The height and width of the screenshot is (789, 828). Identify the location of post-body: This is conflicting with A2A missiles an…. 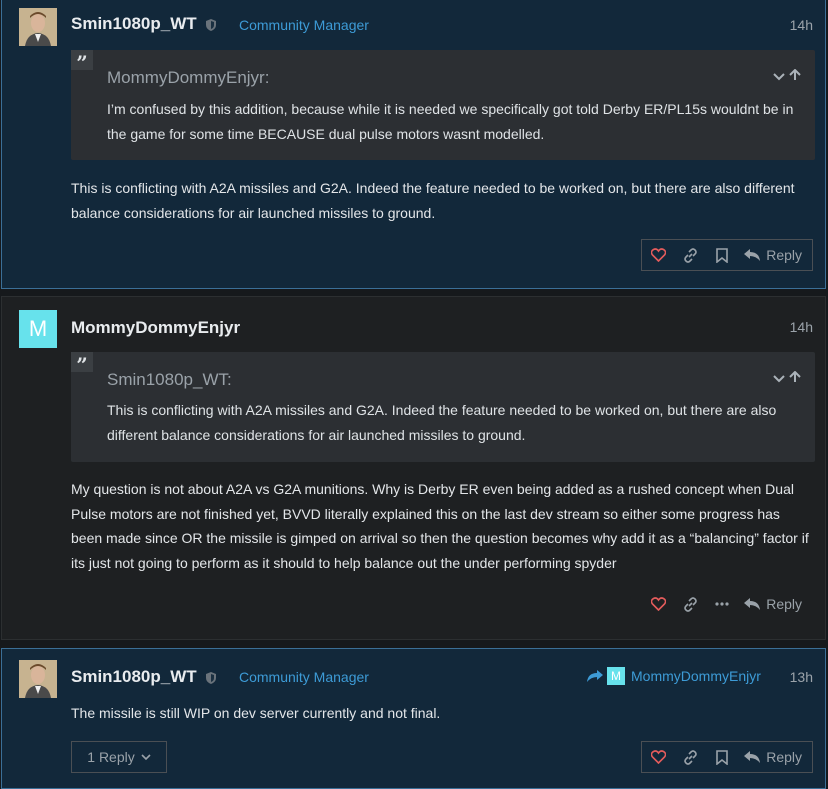
(433, 200).